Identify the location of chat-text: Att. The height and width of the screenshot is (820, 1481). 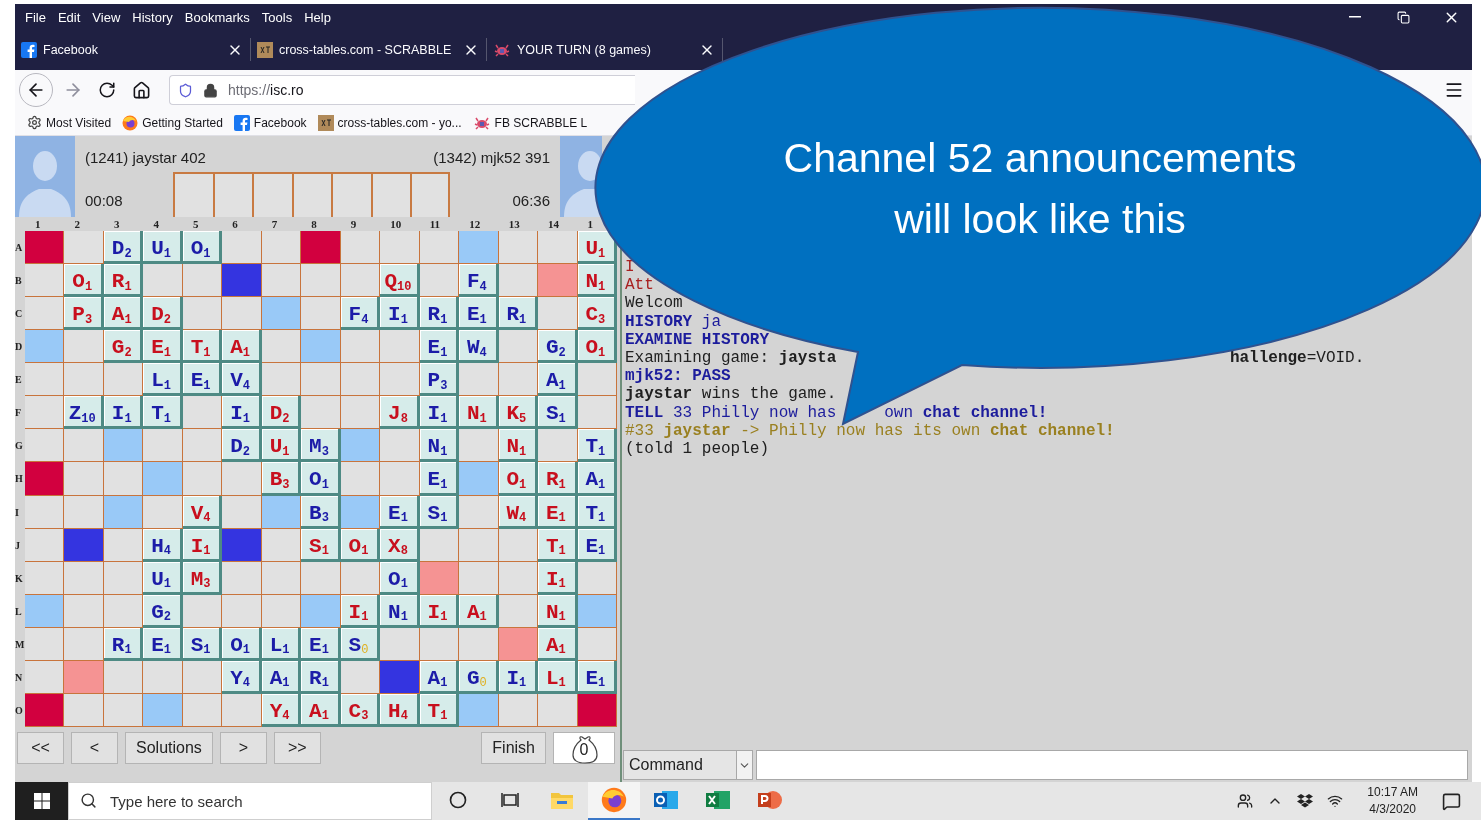
(639, 285).